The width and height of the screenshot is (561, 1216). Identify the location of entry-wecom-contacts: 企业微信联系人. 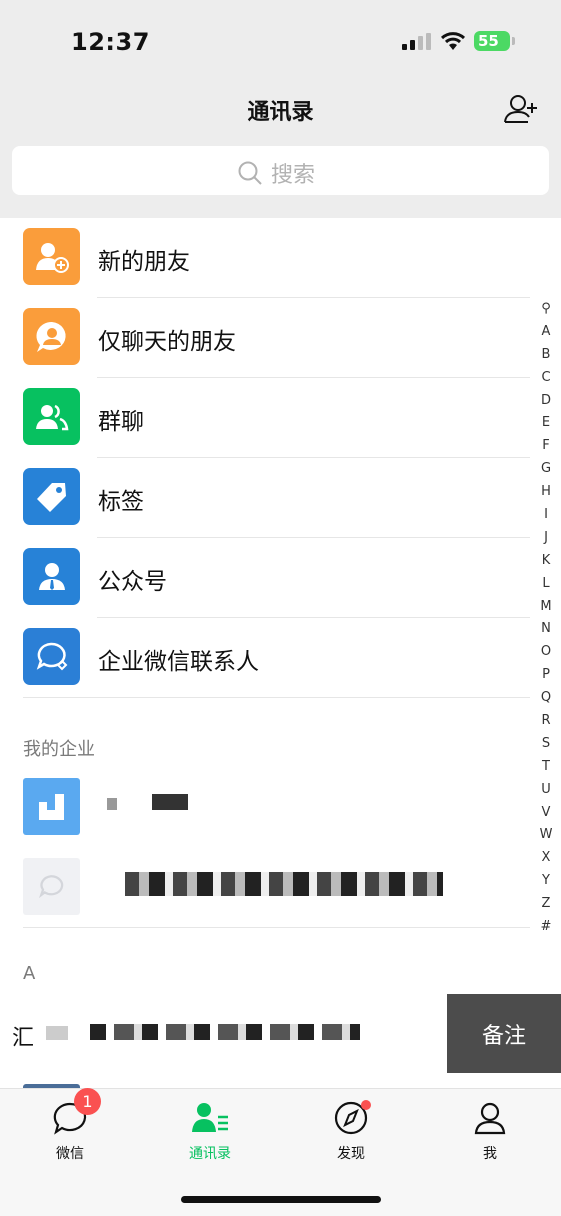
(265, 658).